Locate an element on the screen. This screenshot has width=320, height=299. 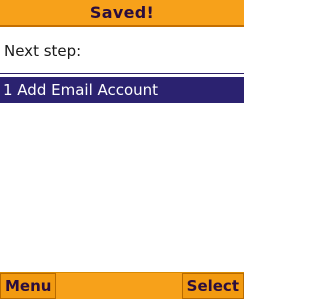
divider is located at coordinates (122, 73).